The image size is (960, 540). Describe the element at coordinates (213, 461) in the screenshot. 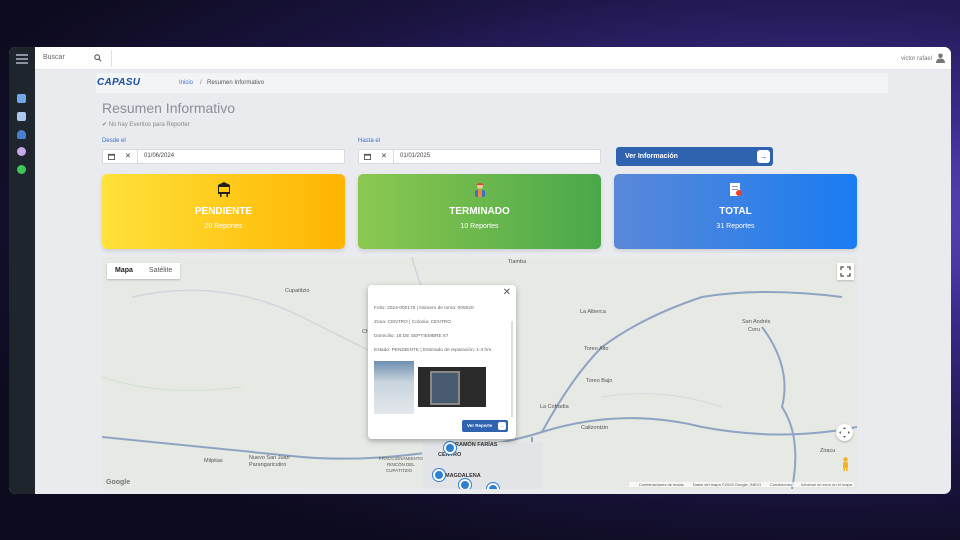

I see `map-label: Milpitas` at that location.